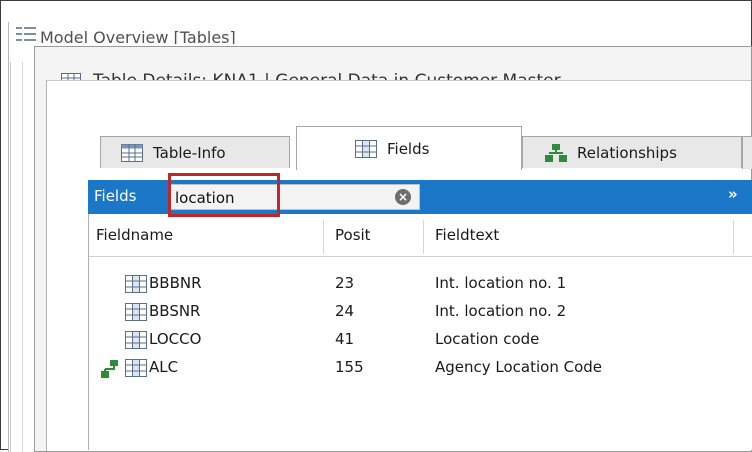  Describe the element at coordinates (345, 311) in the screenshot. I see `posit-cell: 24` at that location.